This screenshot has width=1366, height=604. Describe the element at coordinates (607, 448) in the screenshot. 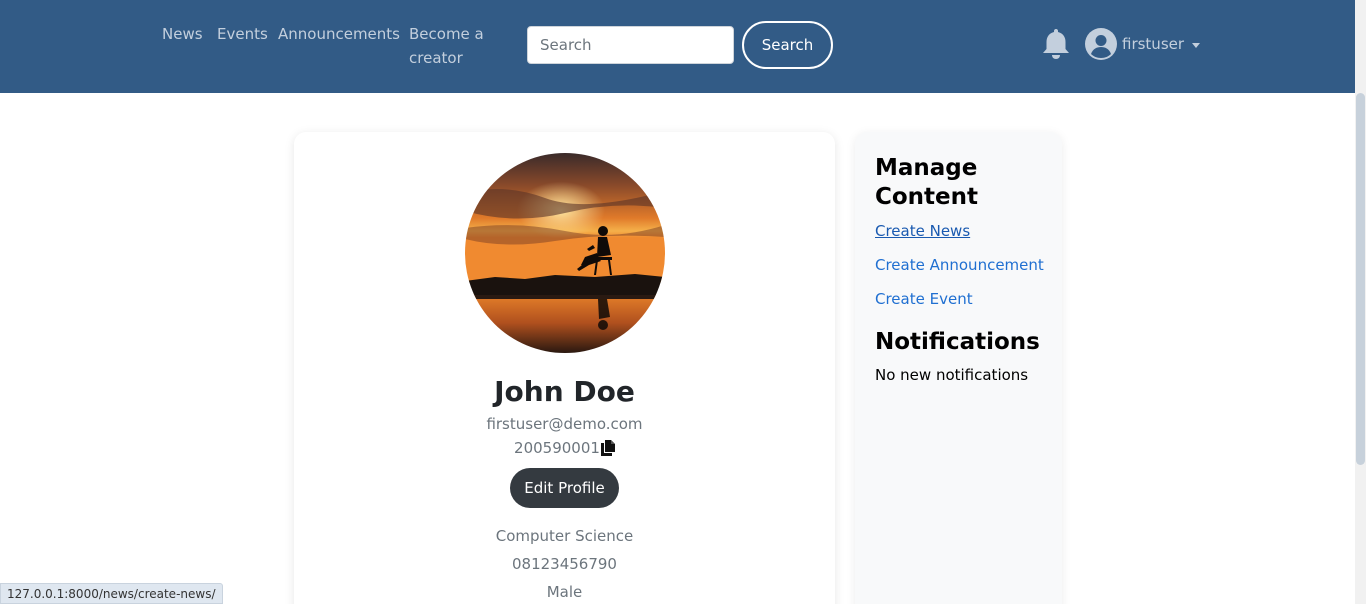

I see `copy-icon` at that location.